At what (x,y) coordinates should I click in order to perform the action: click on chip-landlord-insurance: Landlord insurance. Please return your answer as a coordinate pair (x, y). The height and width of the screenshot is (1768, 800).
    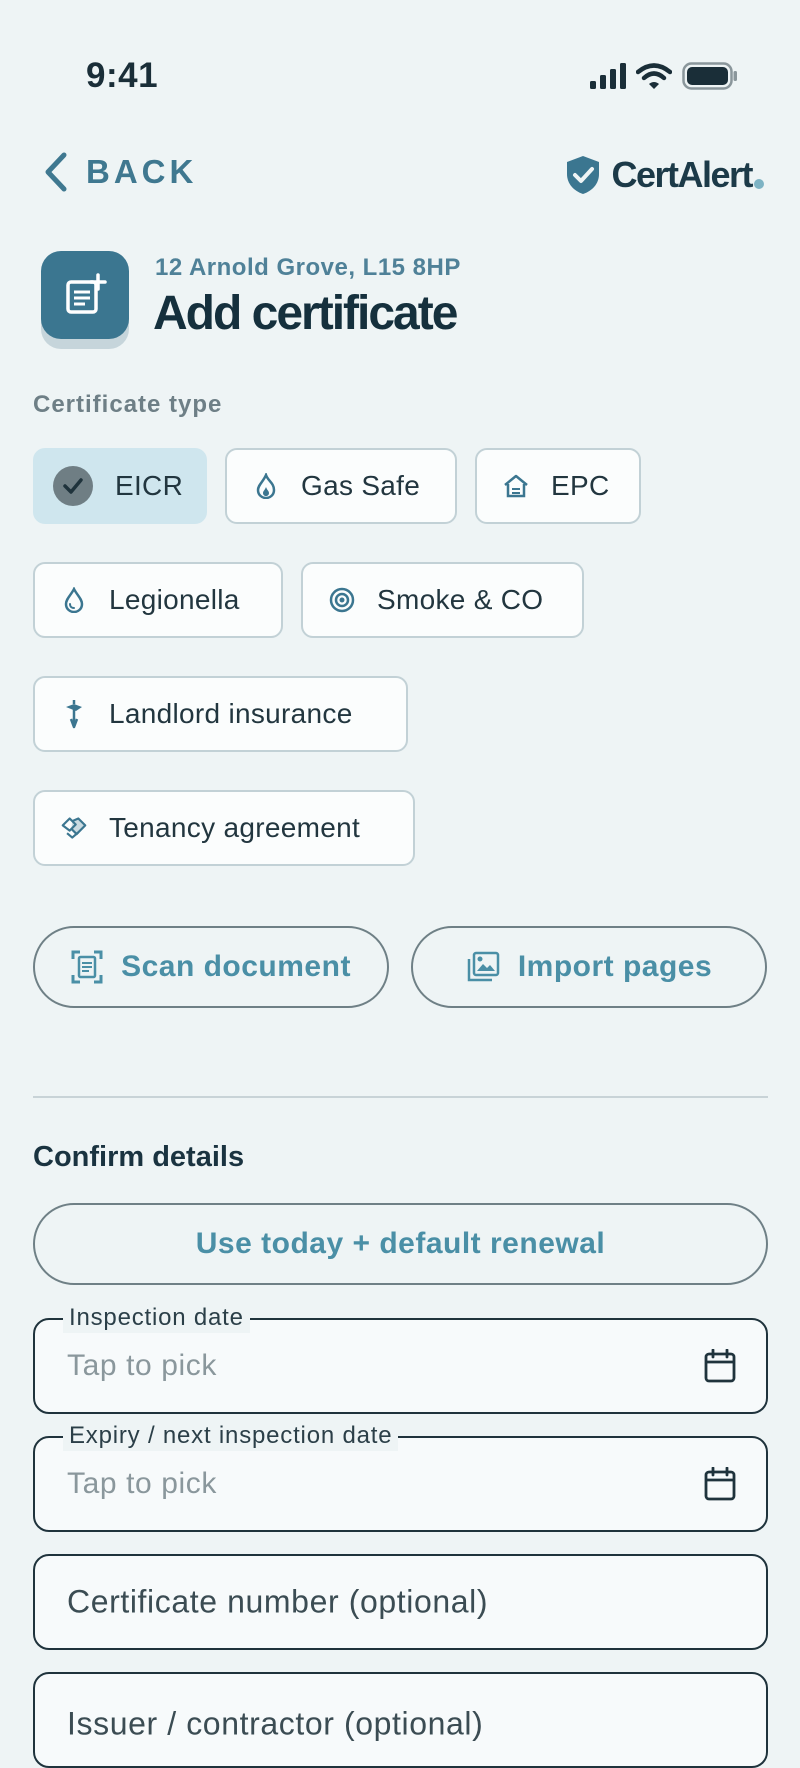
    Looking at the image, I should click on (220, 714).